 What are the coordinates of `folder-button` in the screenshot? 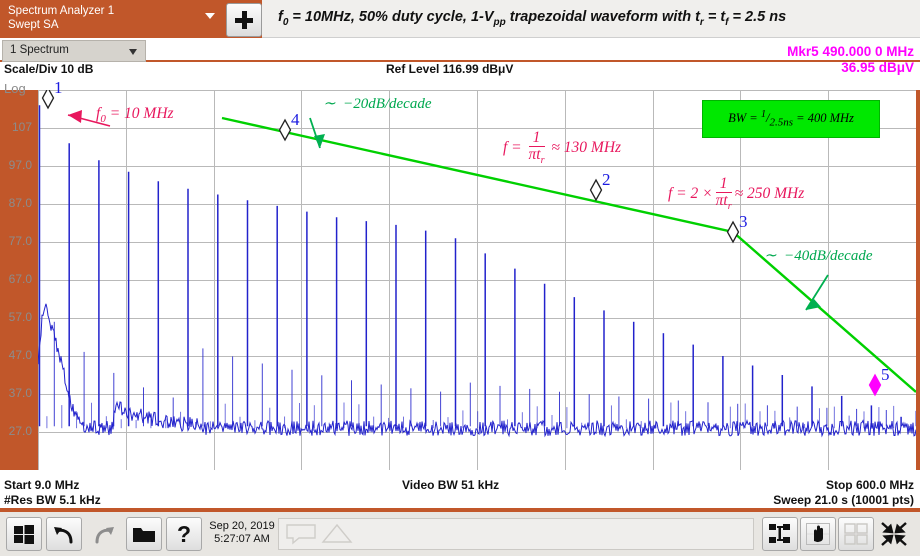 It's located at (144, 534).